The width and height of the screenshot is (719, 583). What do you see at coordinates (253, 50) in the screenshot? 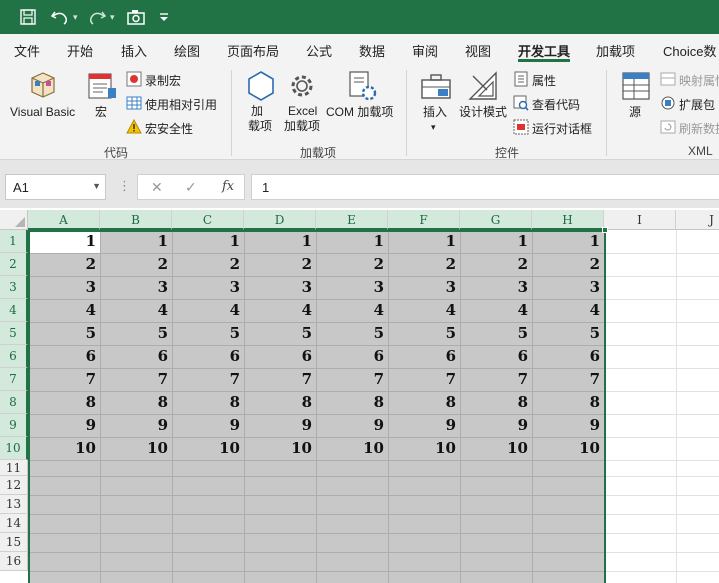
I see `tab-page-layout: 页面布局` at bounding box center [253, 50].